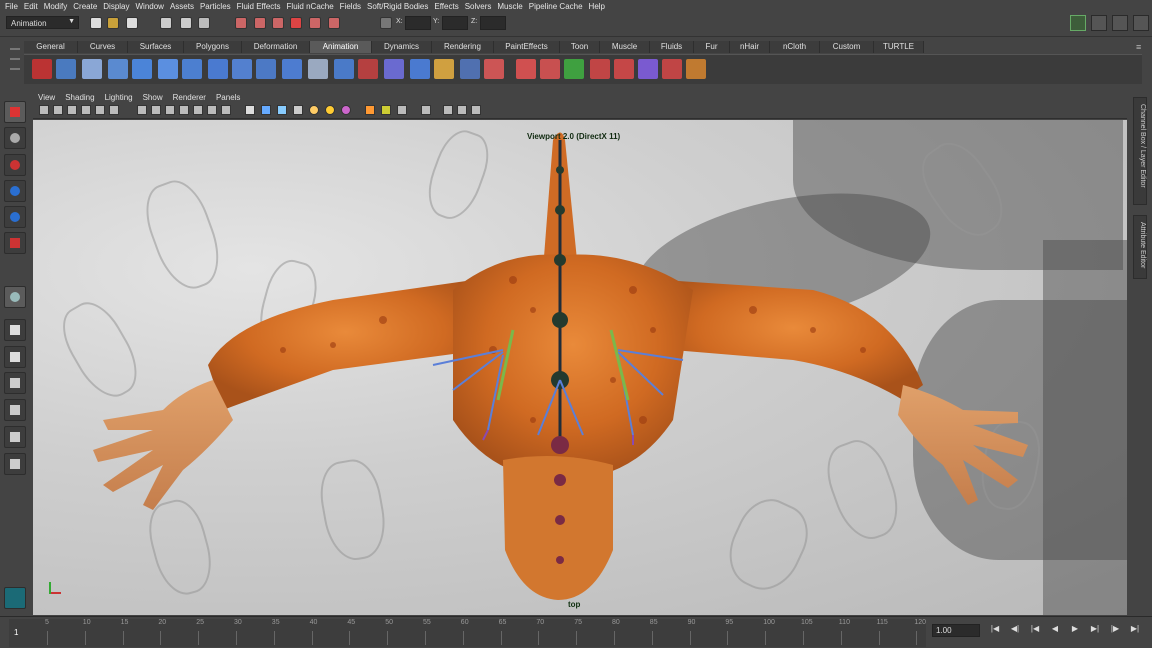 This screenshot has width=1152, height=648. What do you see at coordinates (213, 47) in the screenshot?
I see `shelf-tab-polygons: Polygons` at bounding box center [213, 47].